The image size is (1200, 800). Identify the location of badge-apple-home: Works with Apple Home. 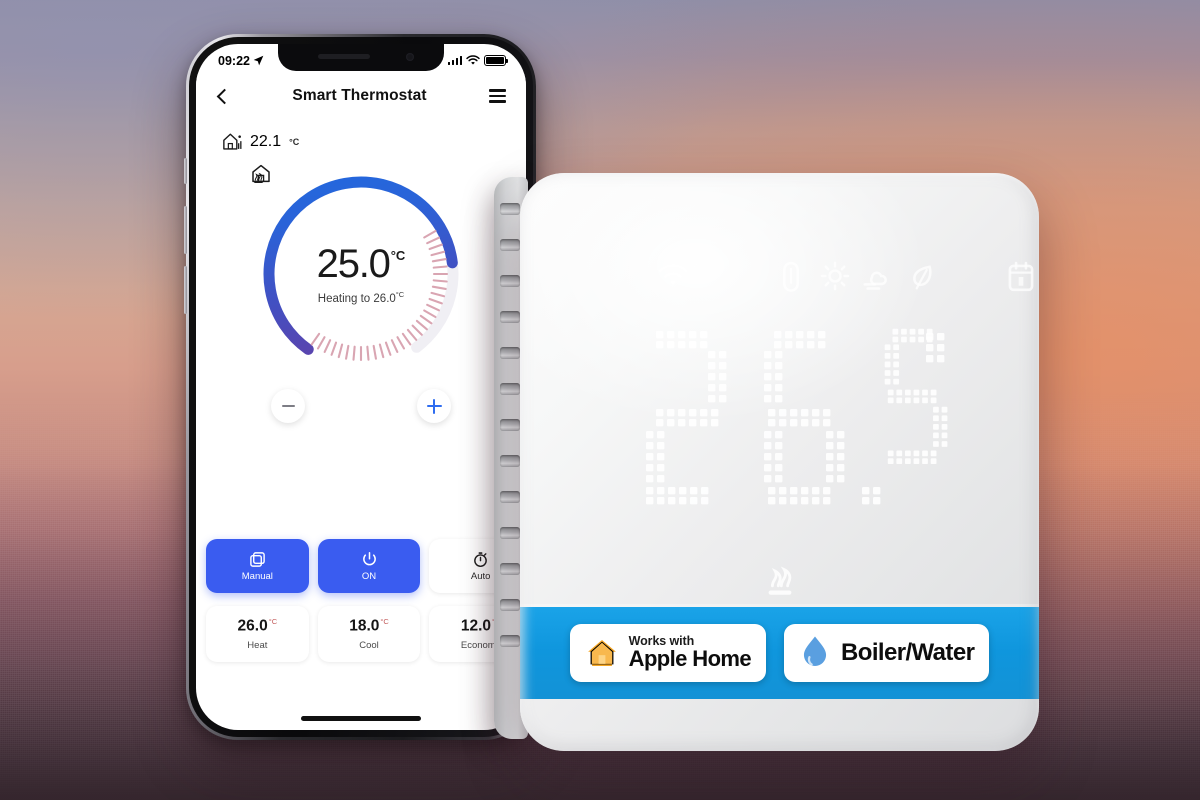
(668, 653).